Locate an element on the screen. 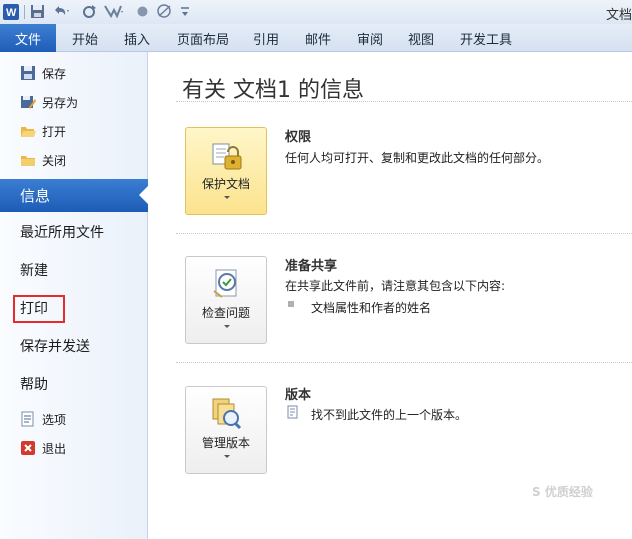 The height and width of the screenshot is (539, 632). inspect-document-icon is located at coordinates (227, 284).